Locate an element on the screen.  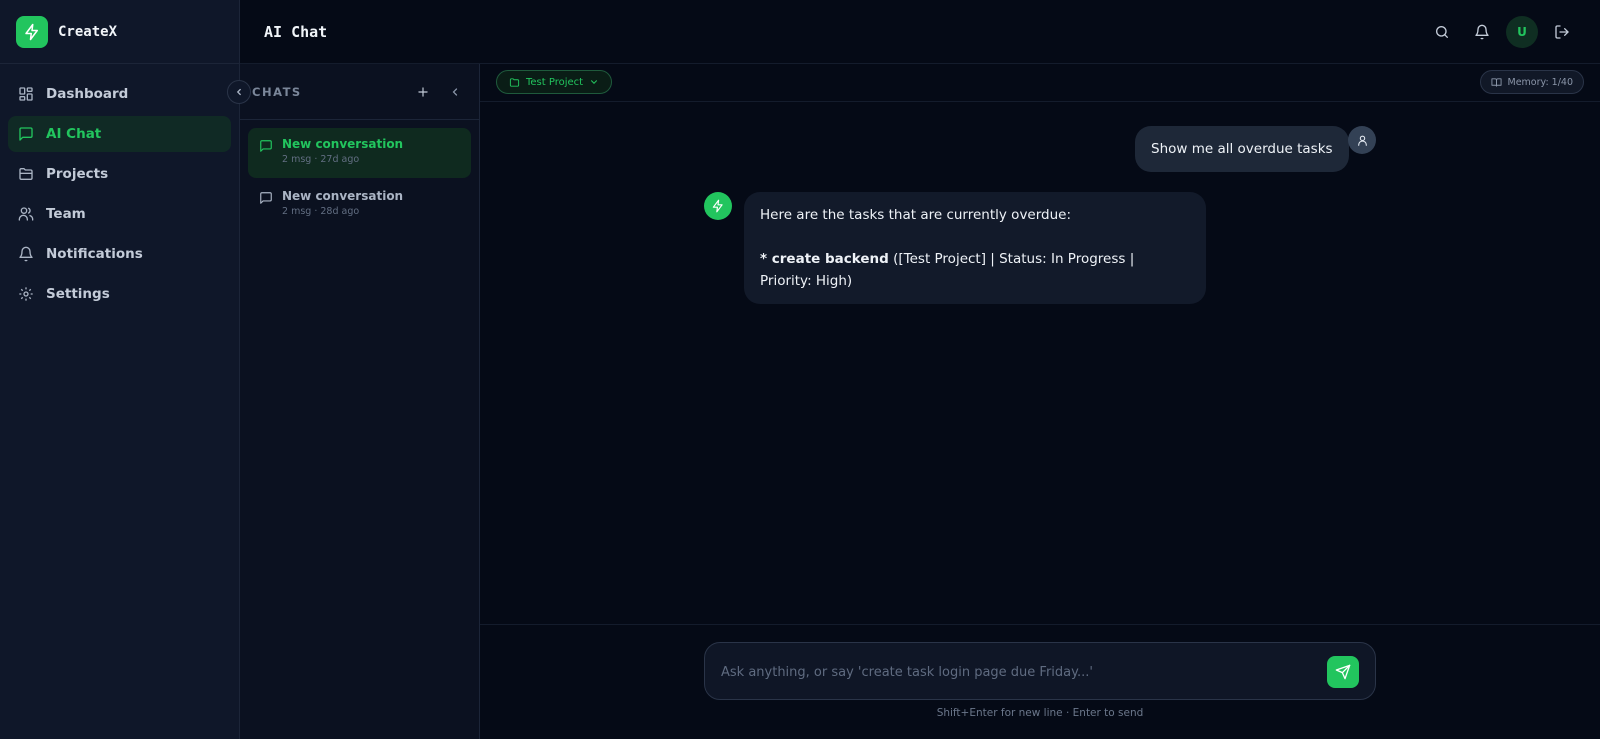
sidebar-item-notifications: Notifications is located at coordinates (119, 254).